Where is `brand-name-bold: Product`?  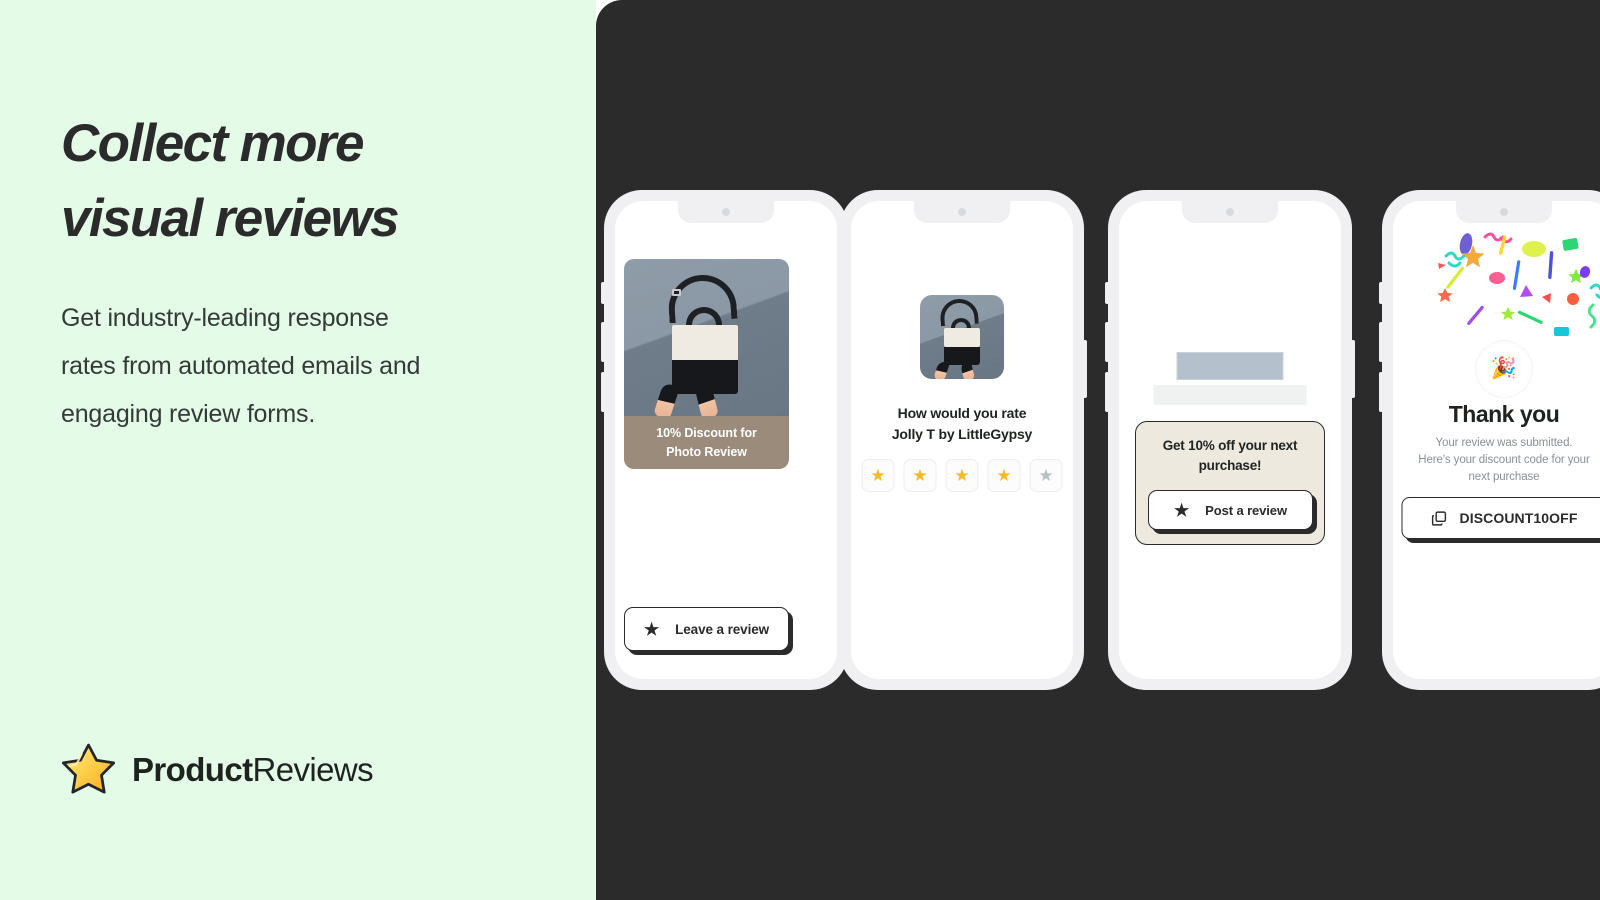
brand-name-bold: Product is located at coordinates (192, 769).